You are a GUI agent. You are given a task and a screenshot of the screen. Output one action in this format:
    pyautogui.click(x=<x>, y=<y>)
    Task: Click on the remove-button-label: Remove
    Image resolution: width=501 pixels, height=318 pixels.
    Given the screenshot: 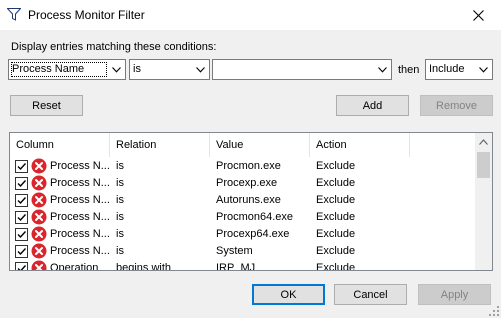 What is the action you would take?
    pyautogui.click(x=456, y=105)
    